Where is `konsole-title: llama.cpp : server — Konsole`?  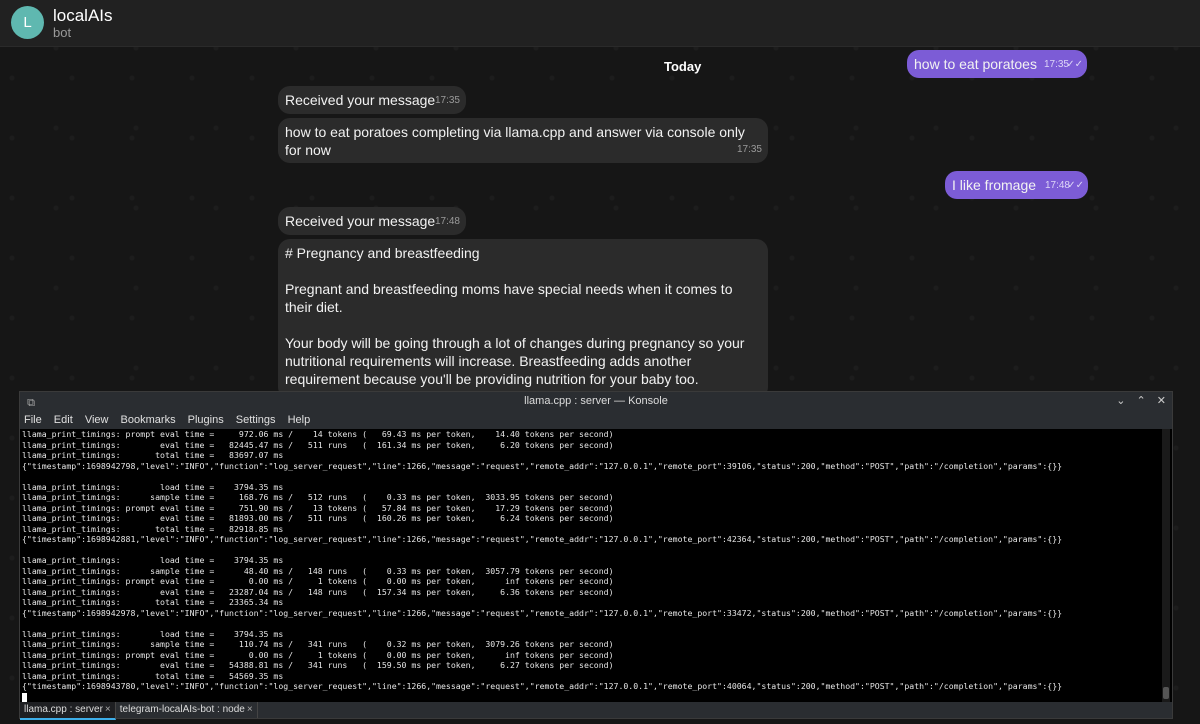
konsole-title: llama.cpp : server — Konsole is located at coordinates (596, 401).